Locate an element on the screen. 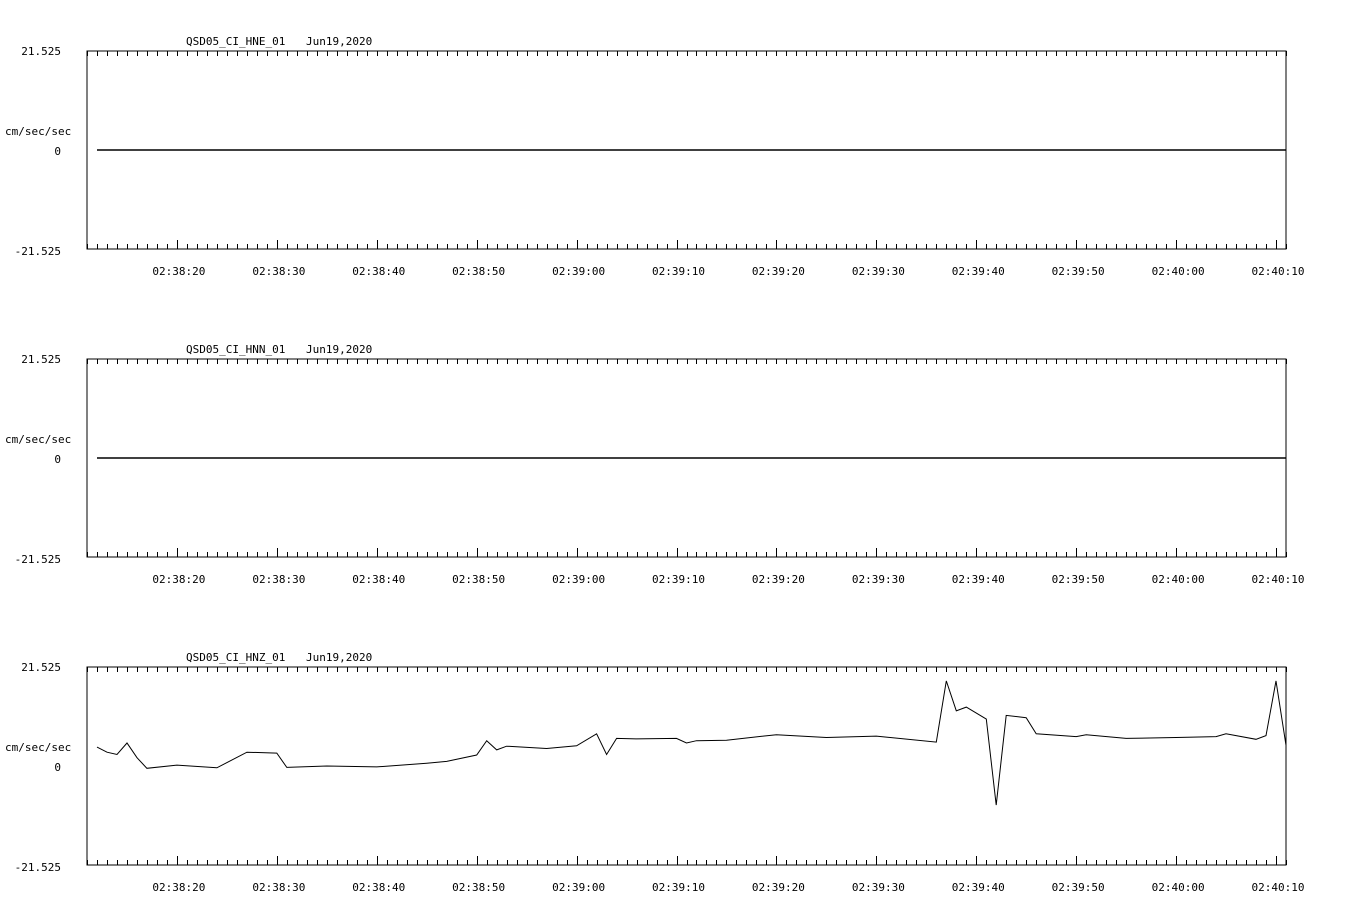 This screenshot has width=1358, height=924. panel-title: QSD05_CI_HNE_01 is located at coordinates (235, 41).